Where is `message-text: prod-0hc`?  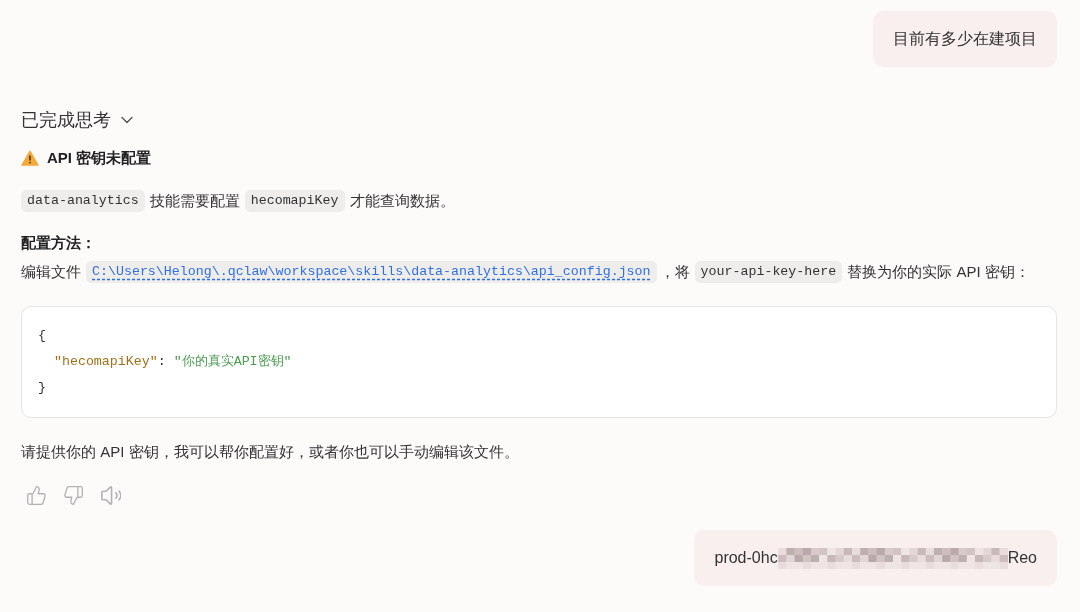 message-text: prod-0hc is located at coordinates (746, 558).